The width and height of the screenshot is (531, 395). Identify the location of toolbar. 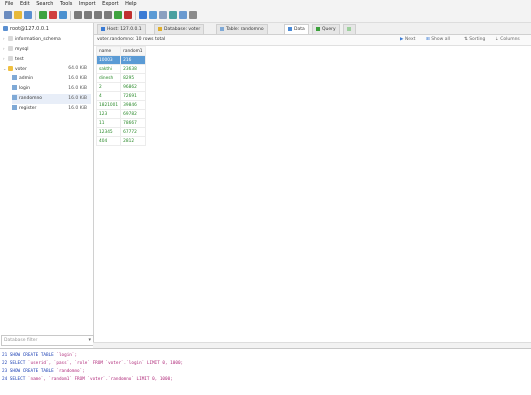
(265, 16).